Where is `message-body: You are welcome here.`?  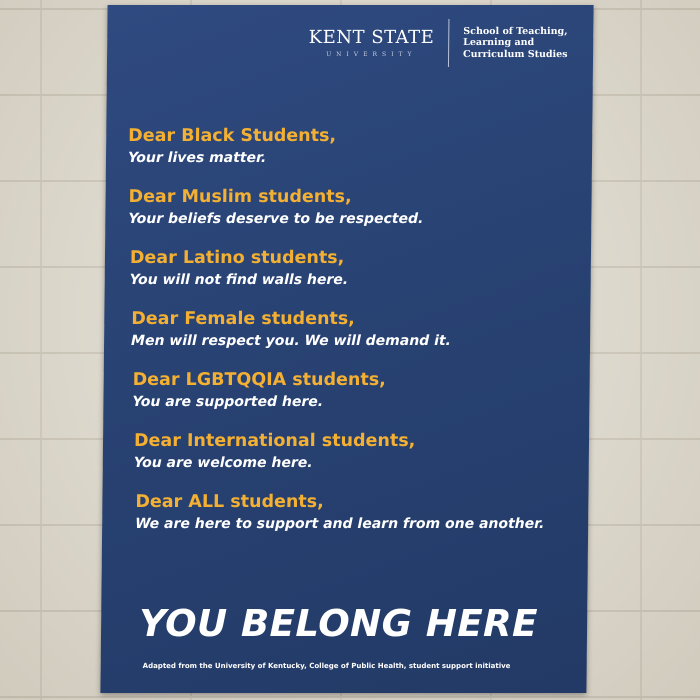
message-body: You are welcome here. is located at coordinates (223, 463).